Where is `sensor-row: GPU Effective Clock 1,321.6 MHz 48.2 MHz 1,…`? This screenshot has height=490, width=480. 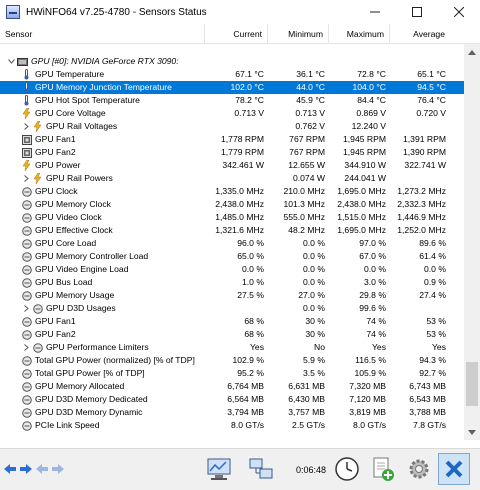 sensor-row: GPU Effective Clock 1,321.6 MHz 48.2 MHz 1,… is located at coordinates (232, 230).